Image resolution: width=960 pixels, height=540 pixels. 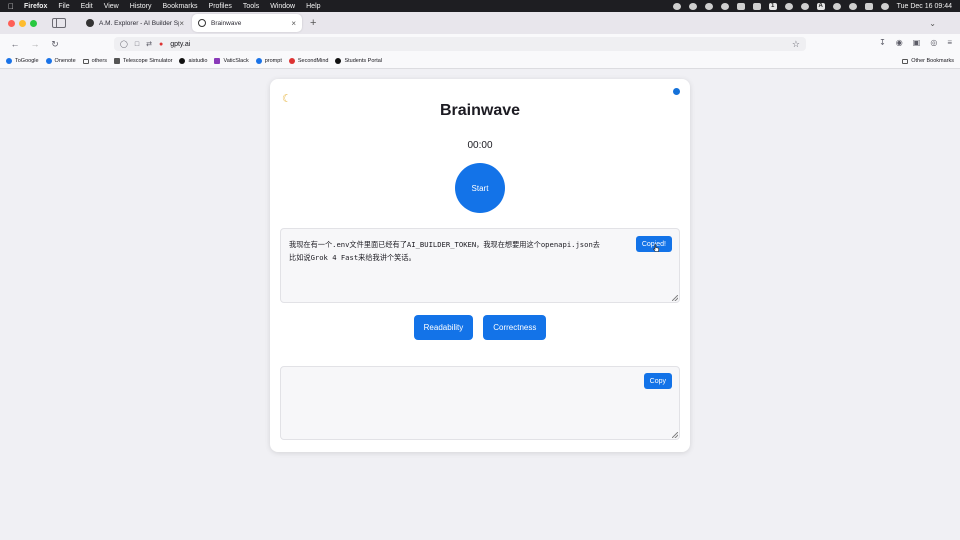 I want to click on clock: Tue Dec 16 09:44, so click(x=924, y=6).